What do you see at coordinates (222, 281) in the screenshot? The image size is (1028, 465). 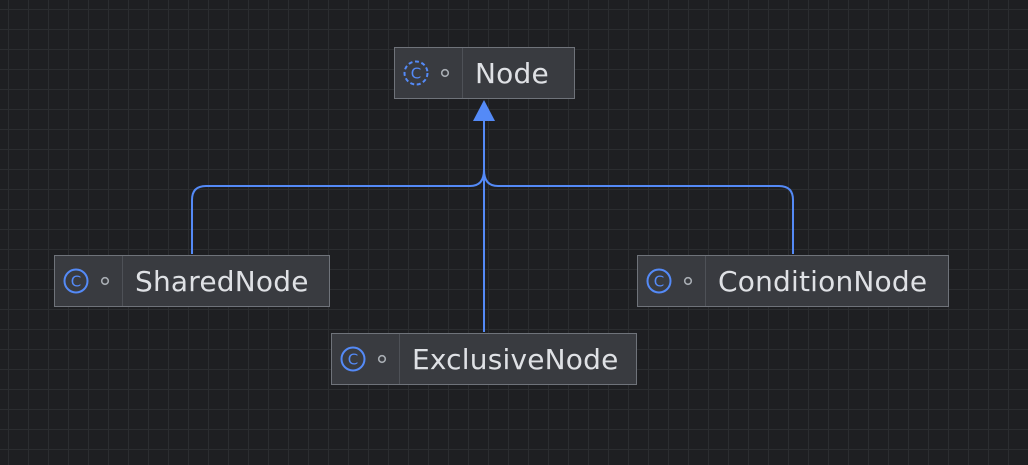 I see `class-name: SharedNode` at bounding box center [222, 281].